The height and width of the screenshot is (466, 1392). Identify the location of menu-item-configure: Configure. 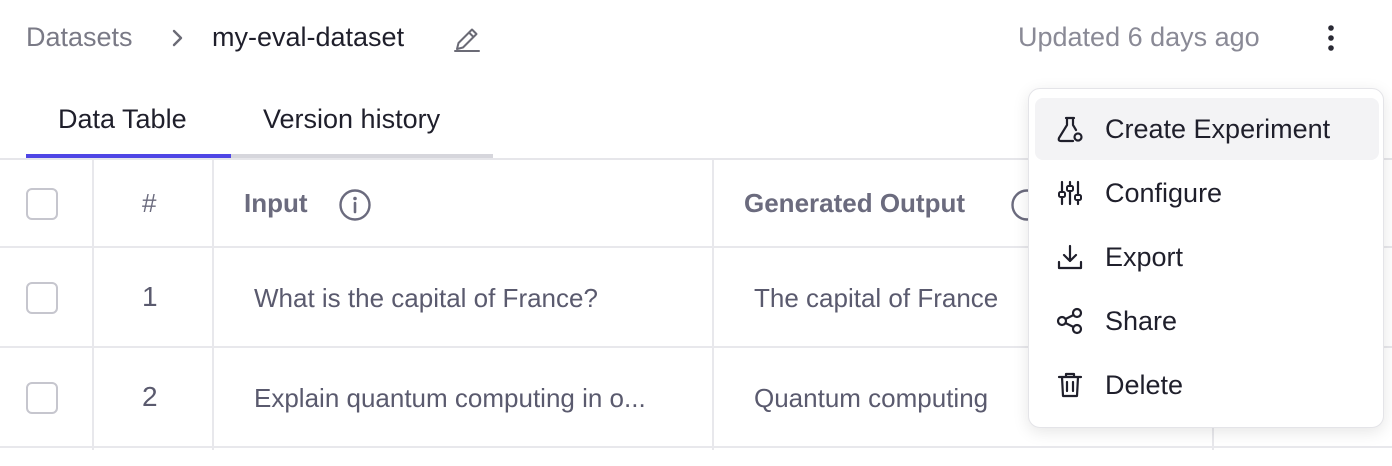
(1207, 193).